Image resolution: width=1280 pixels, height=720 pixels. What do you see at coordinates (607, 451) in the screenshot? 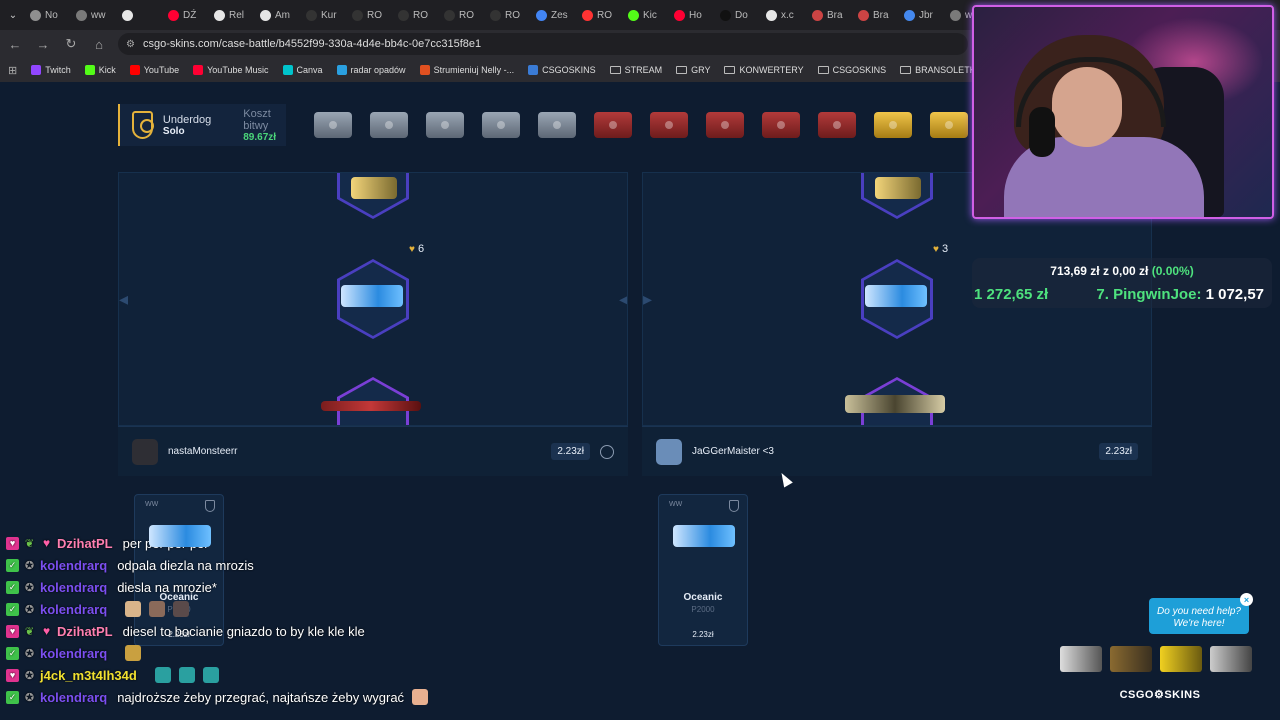
I see `emoji-icon` at bounding box center [607, 451].